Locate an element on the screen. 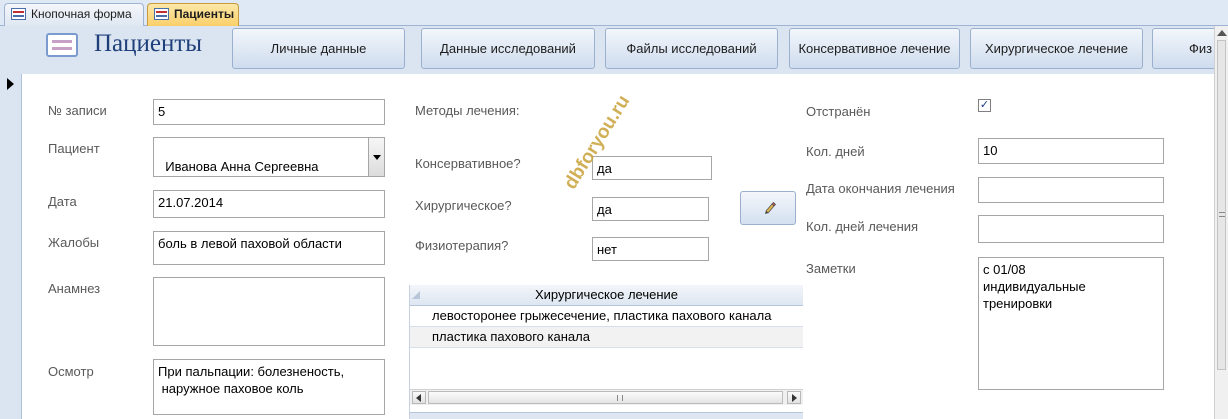  surgical-label: Хирургическое? is located at coordinates (463, 205).